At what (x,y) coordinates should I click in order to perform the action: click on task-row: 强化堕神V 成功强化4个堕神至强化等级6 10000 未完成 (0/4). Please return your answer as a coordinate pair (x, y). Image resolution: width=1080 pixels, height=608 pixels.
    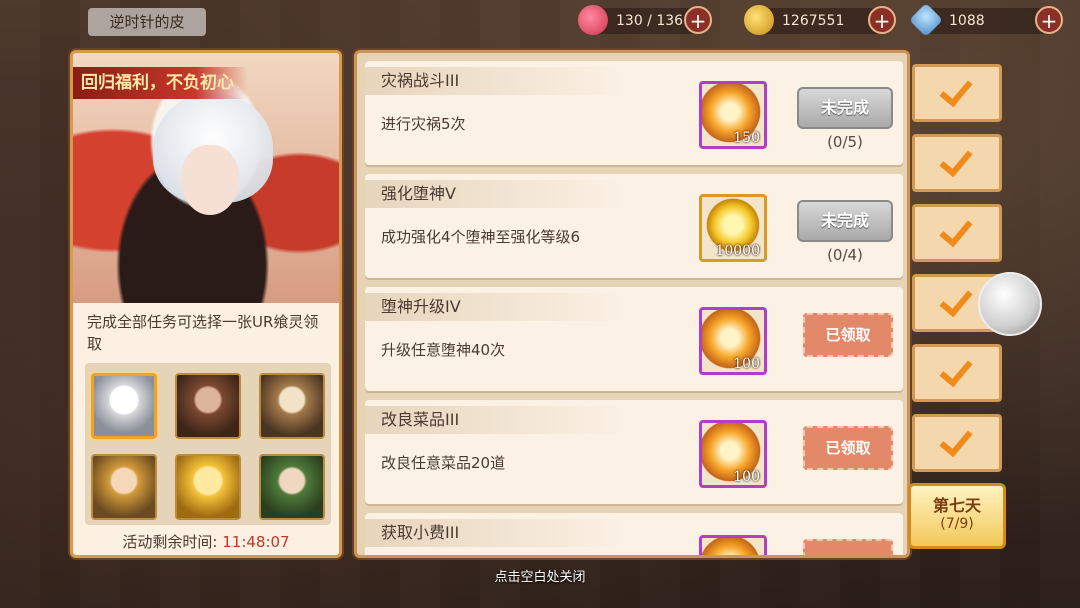
    Looking at the image, I should click on (634, 226).